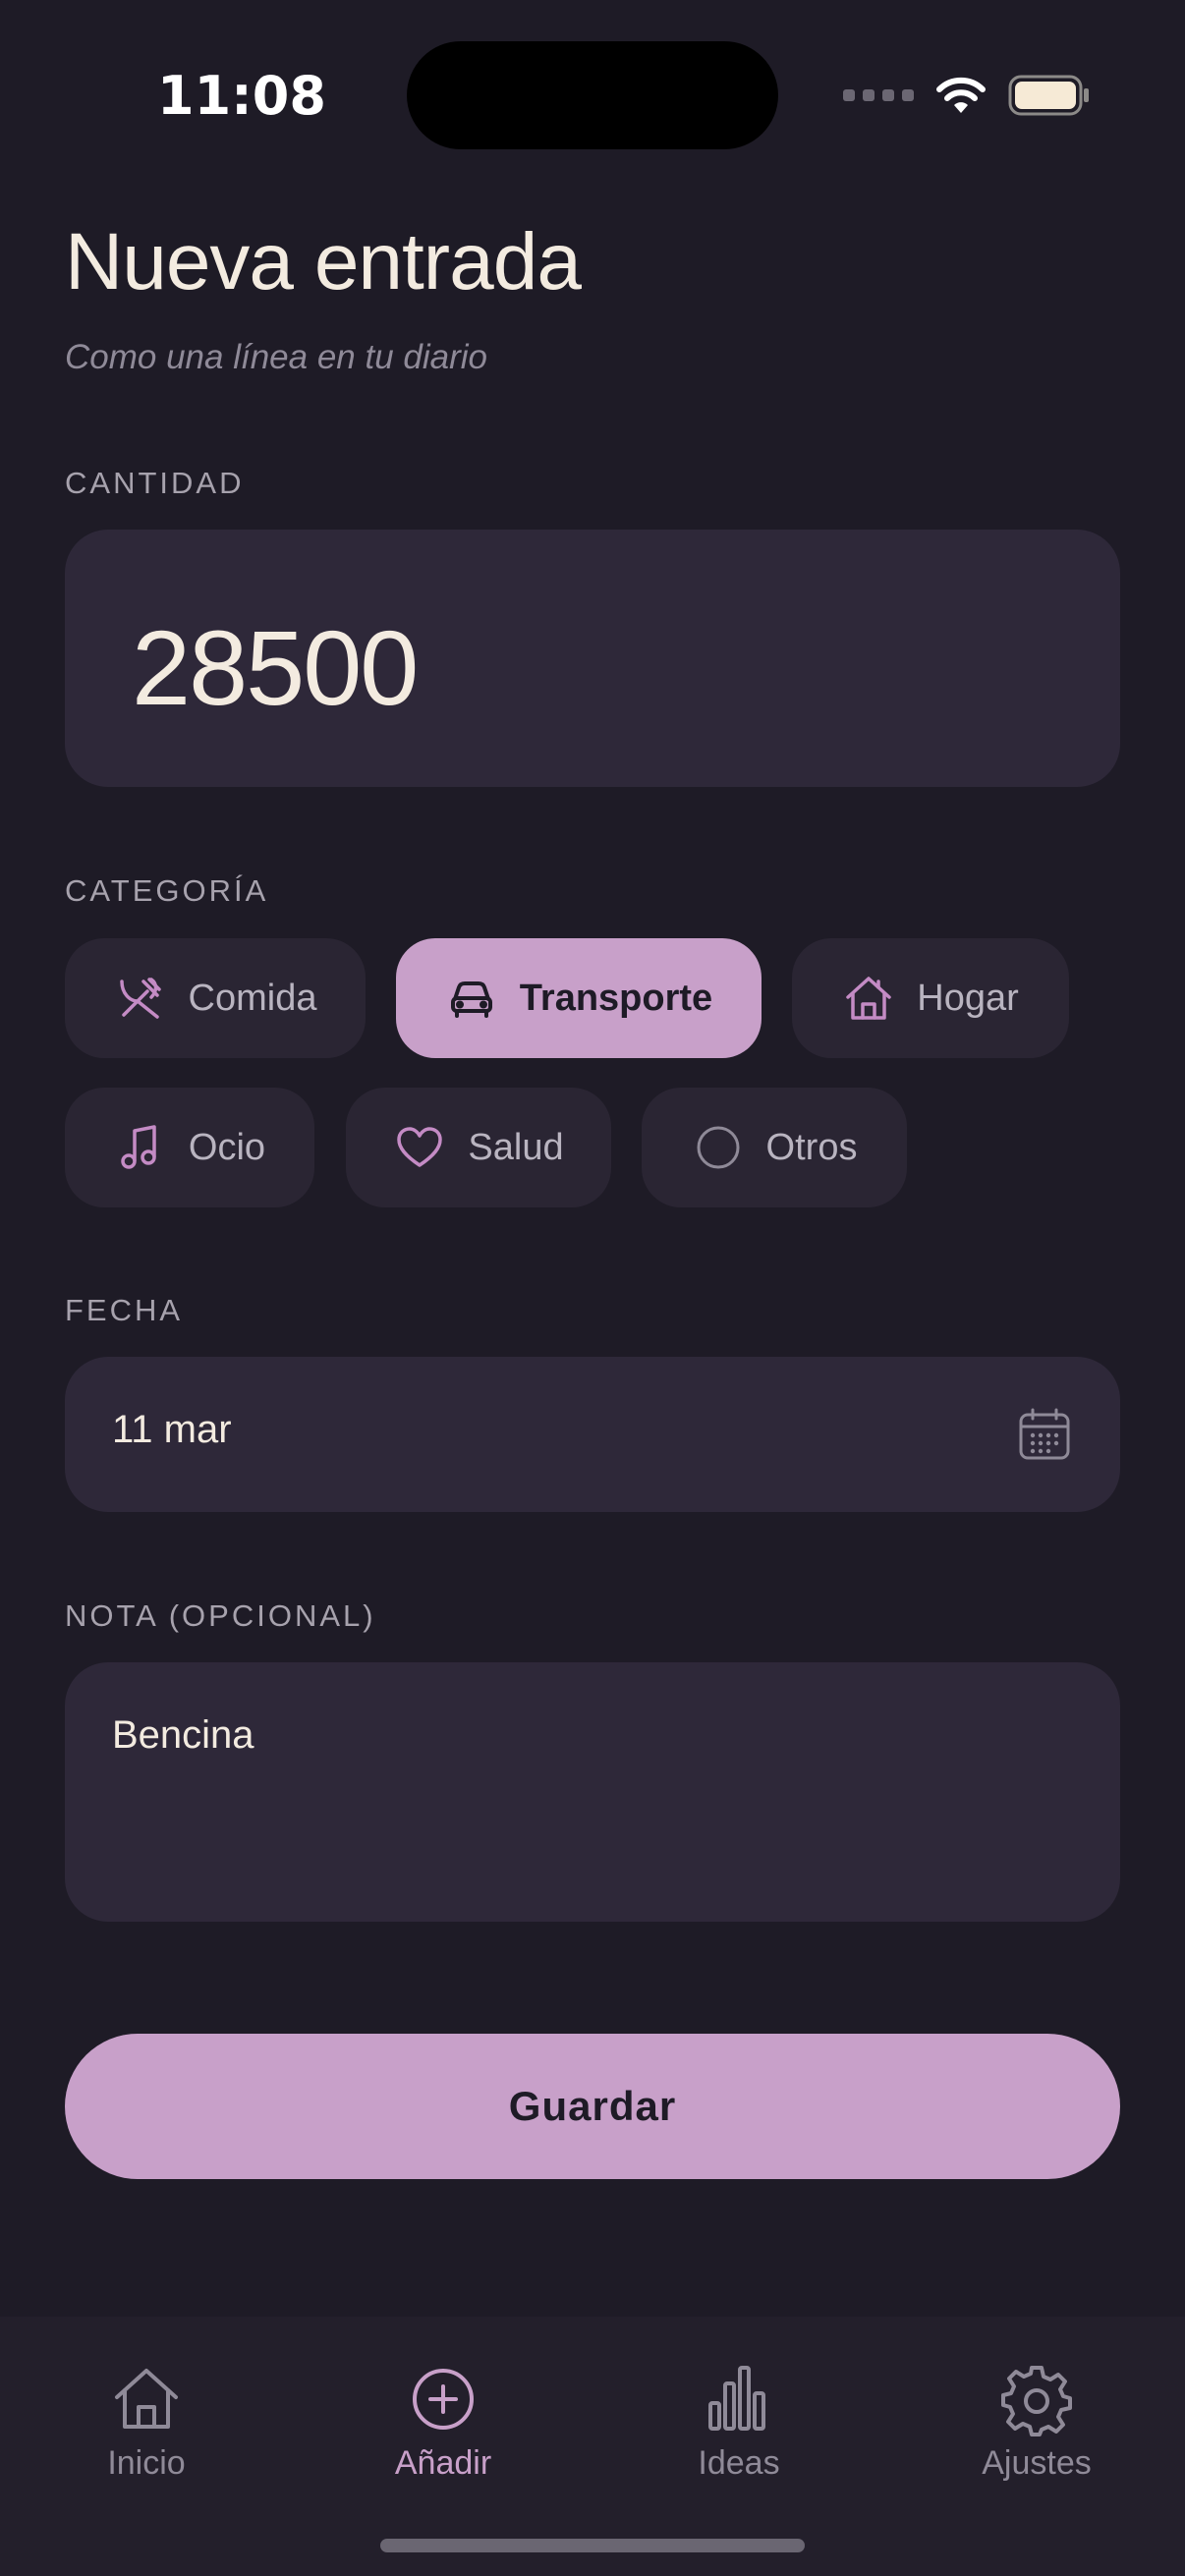 The height and width of the screenshot is (2576, 1185). I want to click on tab-anadir: Añadir, so click(443, 2422).